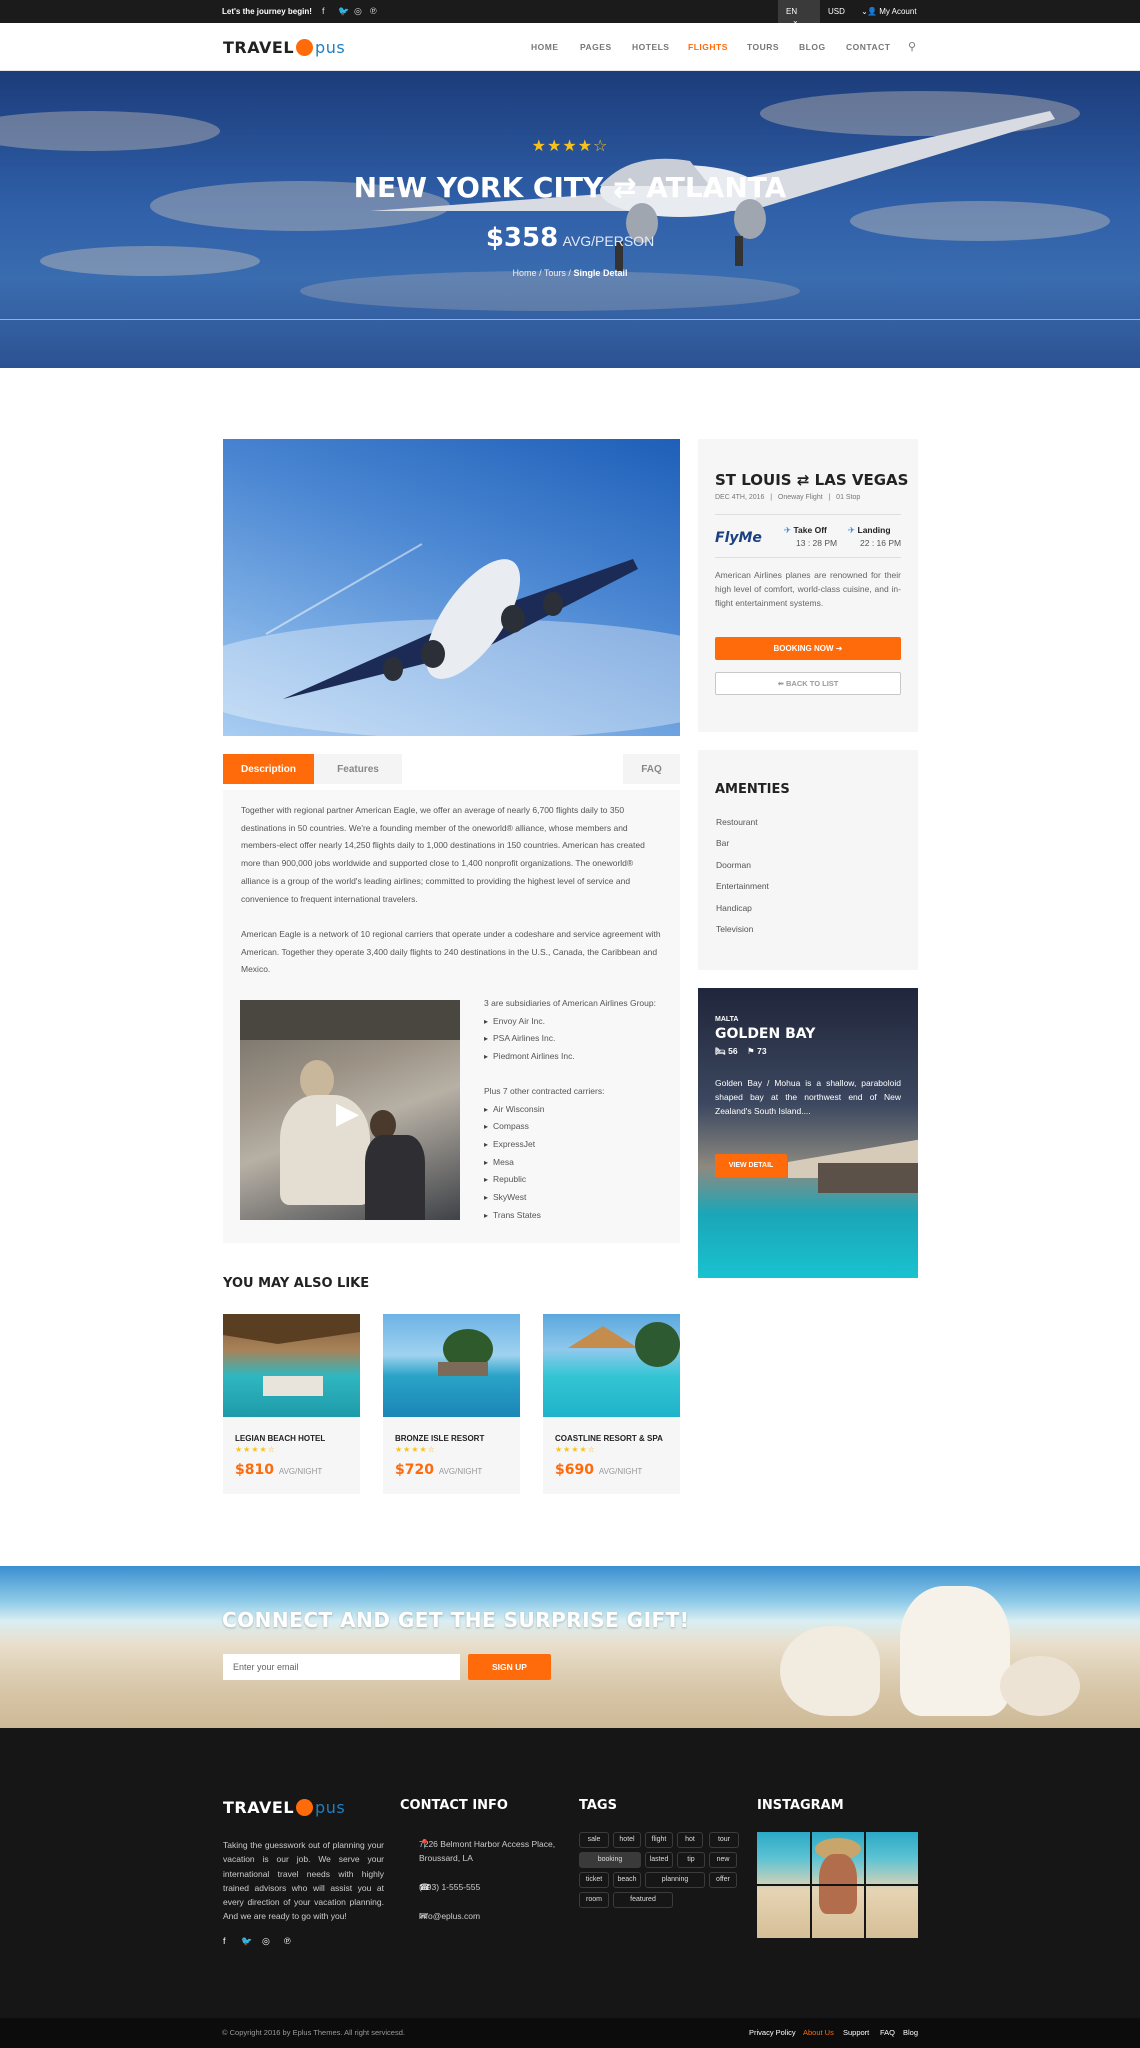  I want to click on view-detail-button: VIEW DETAIL, so click(751, 1165).